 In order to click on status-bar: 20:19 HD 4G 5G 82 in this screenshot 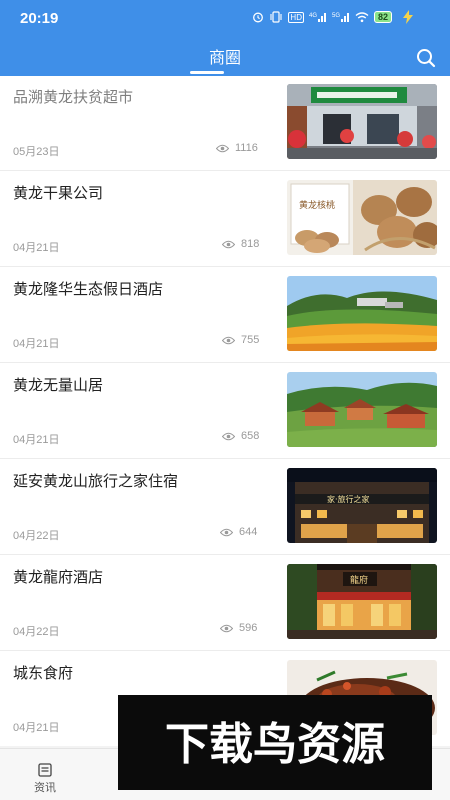, I will do `click(225, 20)`.